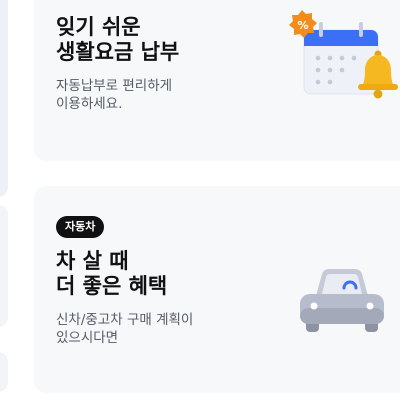 This screenshot has height=400, width=400. I want to click on calendar-bell-icon: %, so click(343, 54).